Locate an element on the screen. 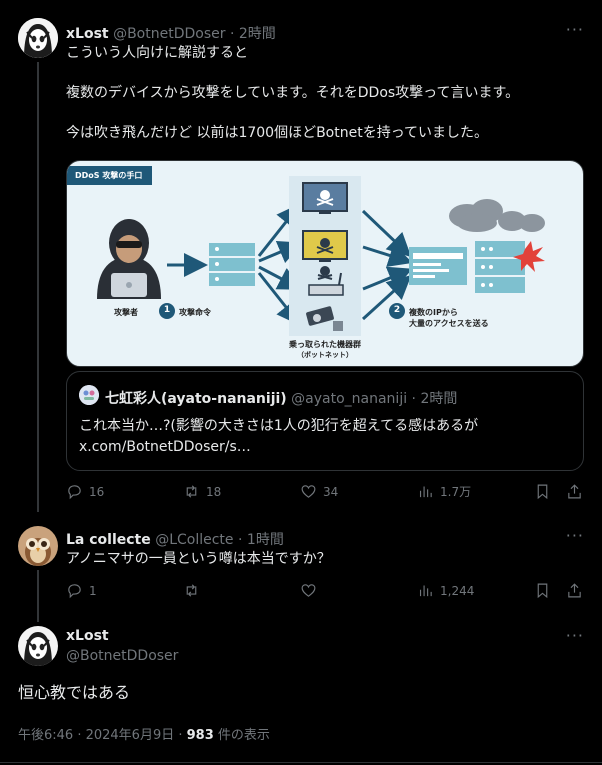  infected-screen-icon is located at coordinates (325, 246).